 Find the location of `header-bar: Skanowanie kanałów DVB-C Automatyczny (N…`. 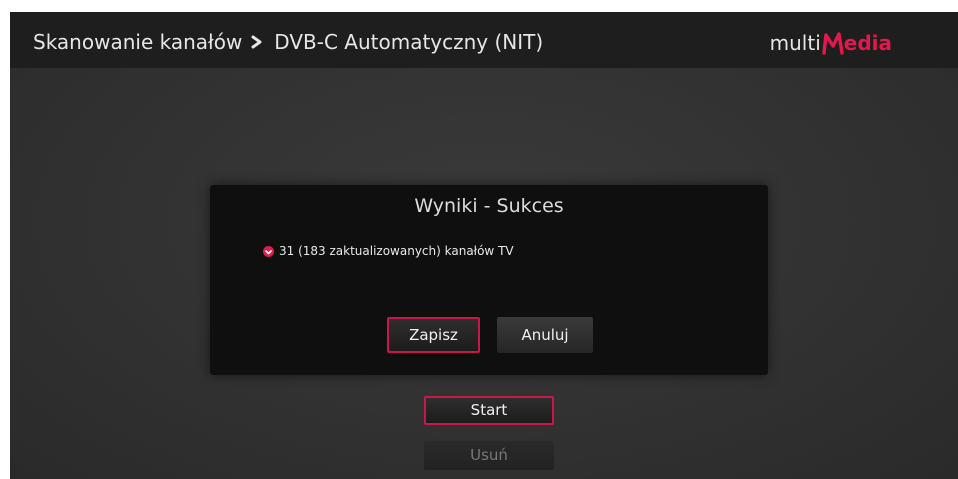

header-bar: Skanowanie kanałów DVB-C Automatyczny (N… is located at coordinates (484, 40).